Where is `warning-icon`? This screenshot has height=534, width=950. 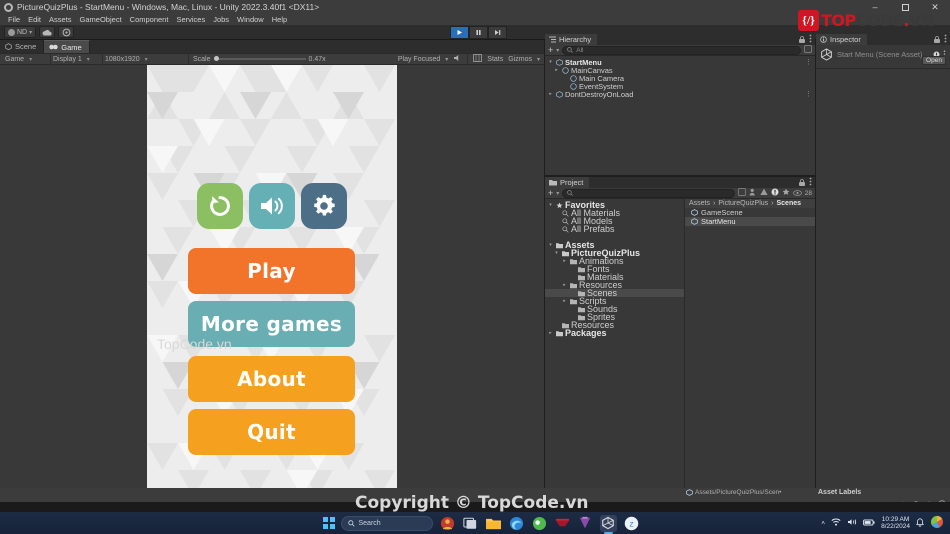
warning-icon is located at coordinates (764, 193).